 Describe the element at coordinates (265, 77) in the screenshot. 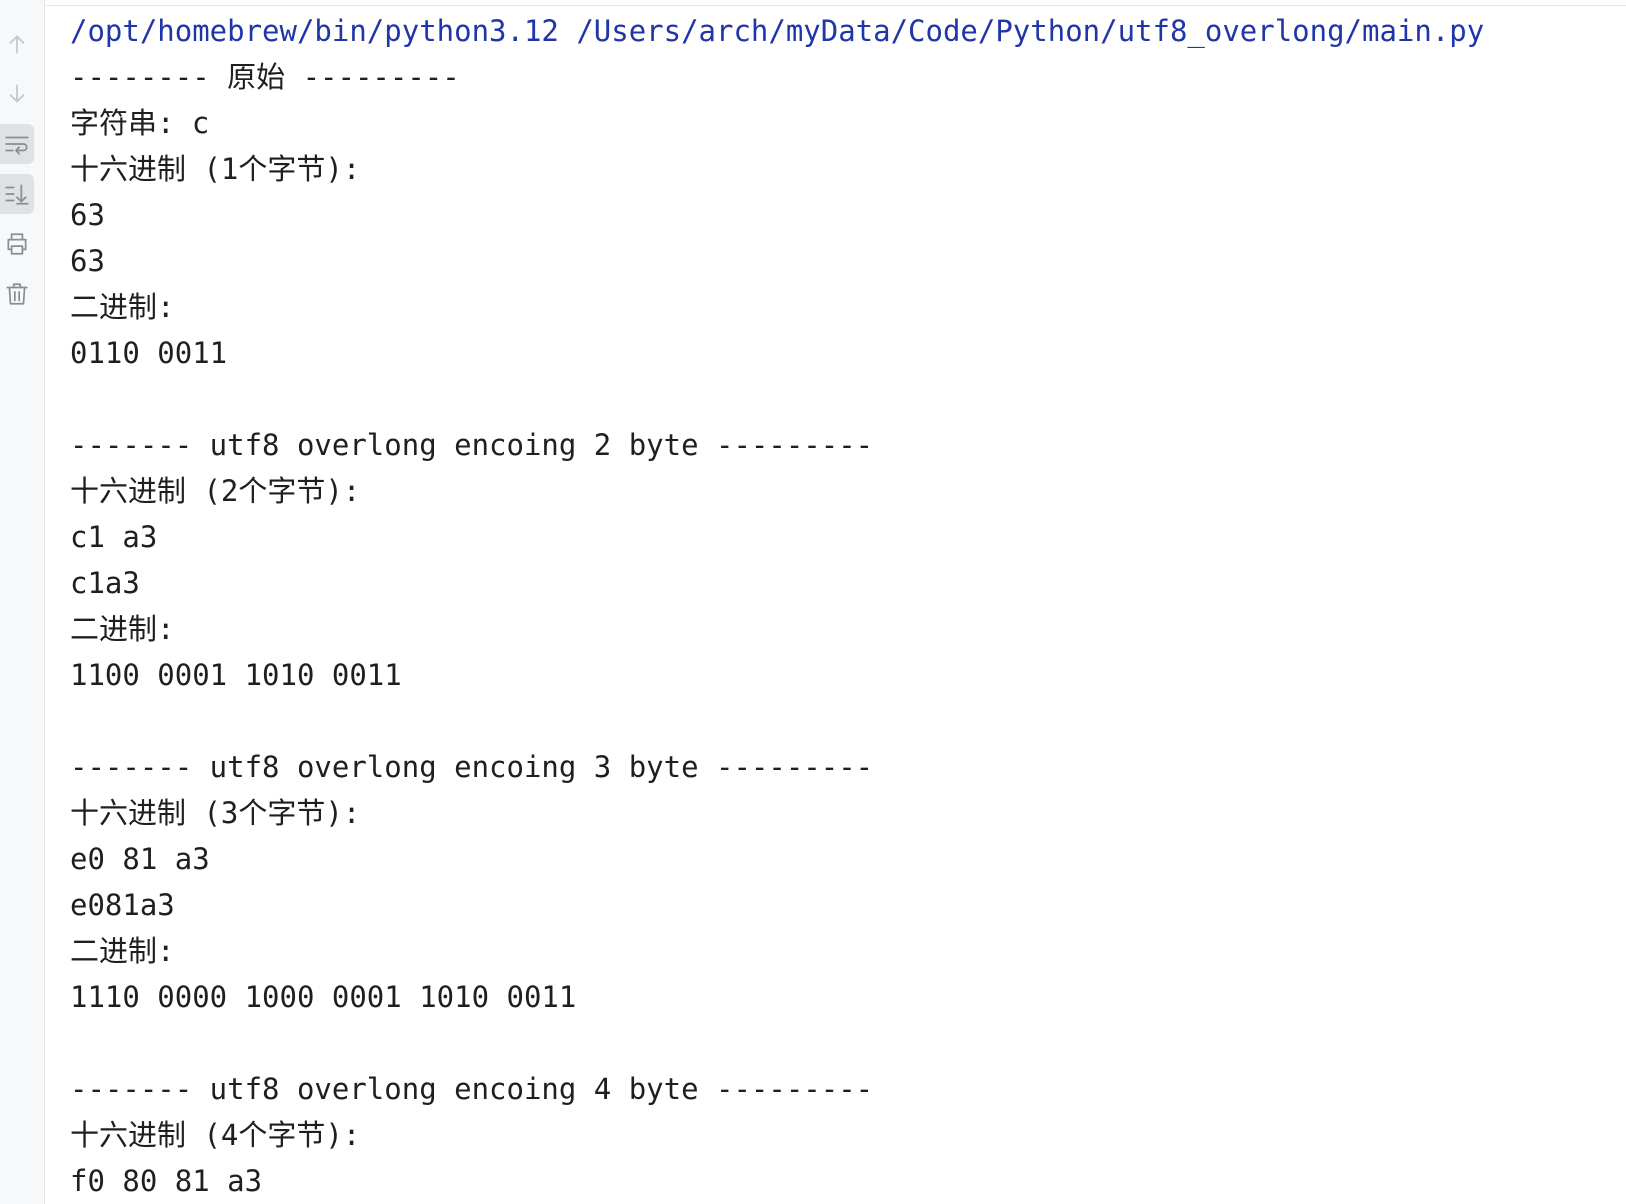

I see `section-header-original: -------- 原始 ---------` at that location.